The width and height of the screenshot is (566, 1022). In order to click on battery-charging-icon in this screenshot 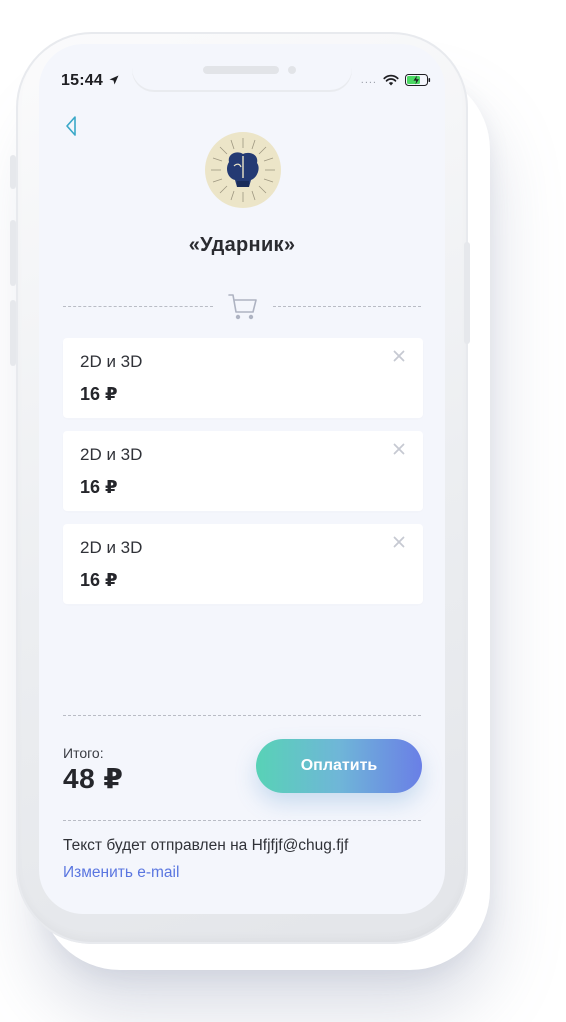, I will do `click(418, 80)`.